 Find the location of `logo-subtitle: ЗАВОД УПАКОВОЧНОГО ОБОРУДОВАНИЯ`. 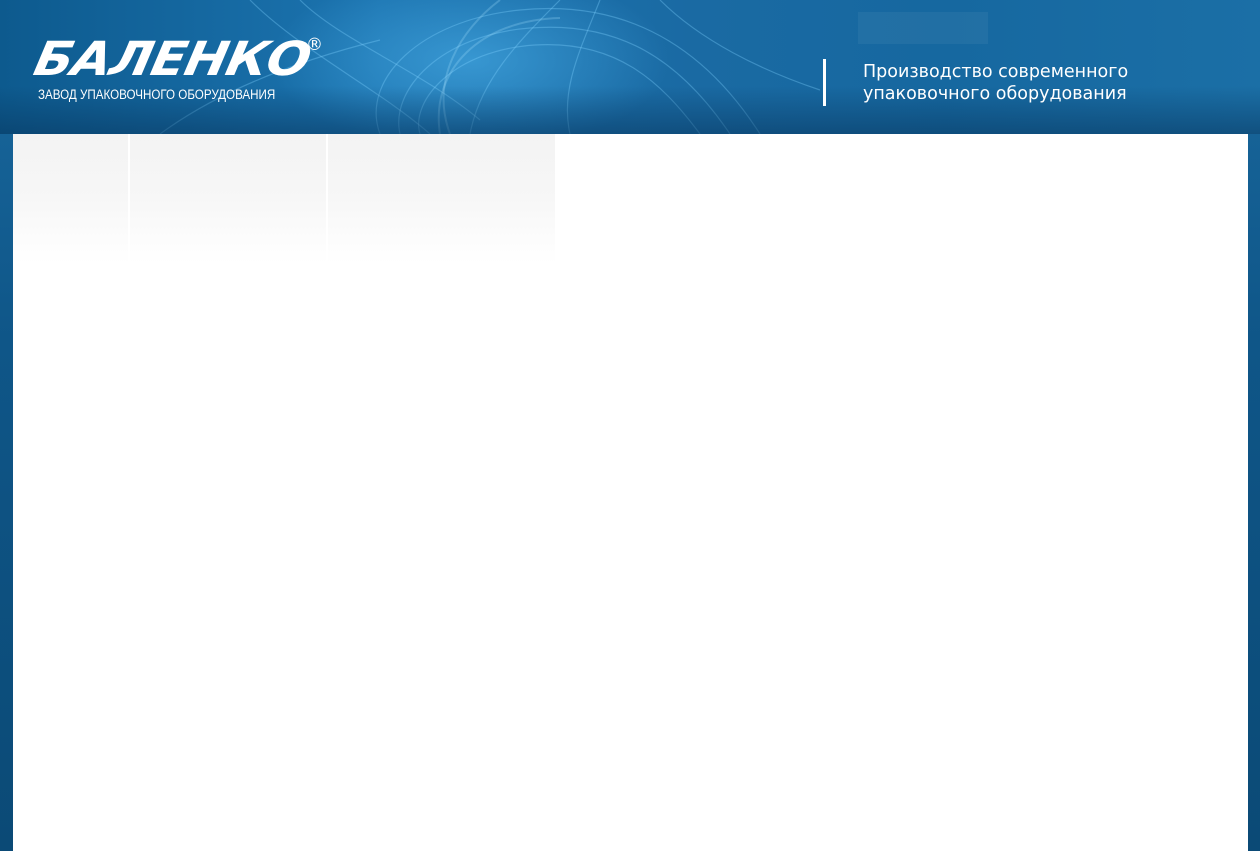

logo-subtitle: ЗАВОД УПАКОВОЧНОГО ОБОРУДОВАНИЯ is located at coordinates (157, 94).